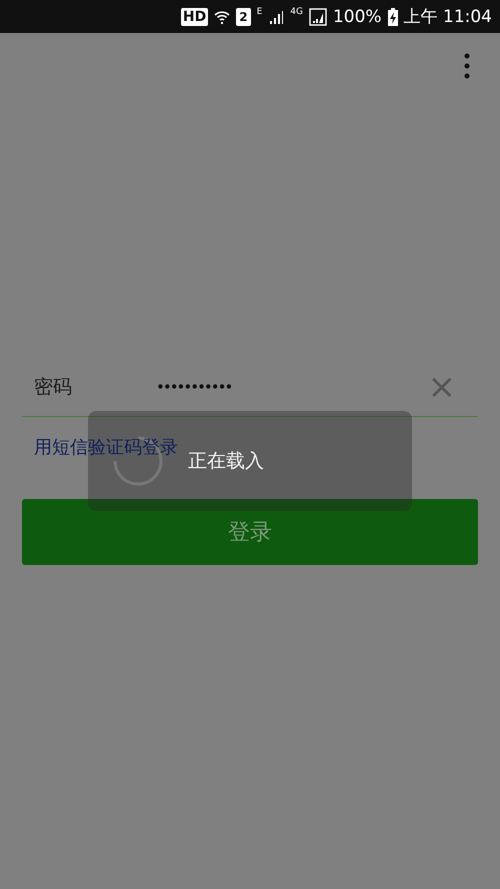  I want to click on more-options-icon, so click(467, 66).